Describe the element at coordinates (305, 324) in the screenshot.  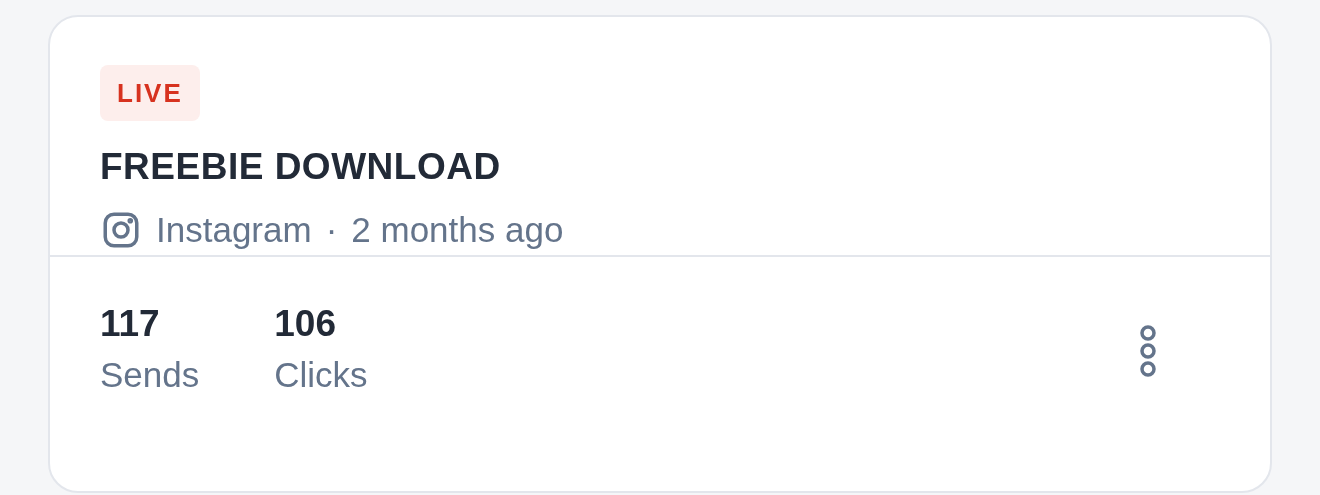
I see `stat-value: 106` at that location.